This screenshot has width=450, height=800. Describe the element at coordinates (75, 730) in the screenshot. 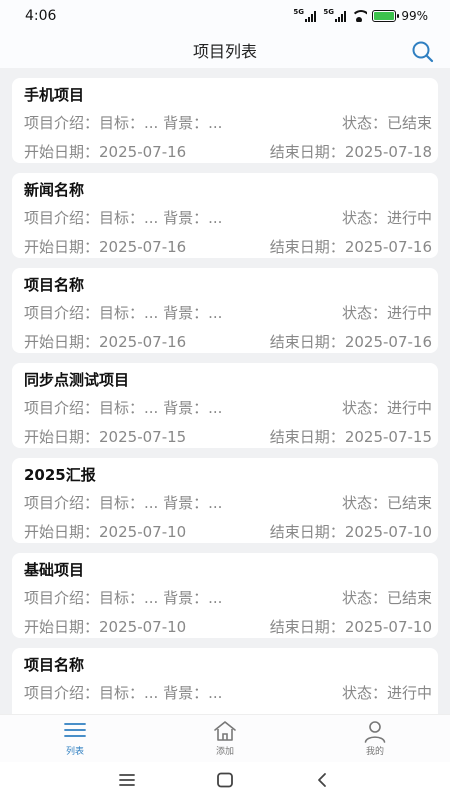

I see `list-icon` at that location.